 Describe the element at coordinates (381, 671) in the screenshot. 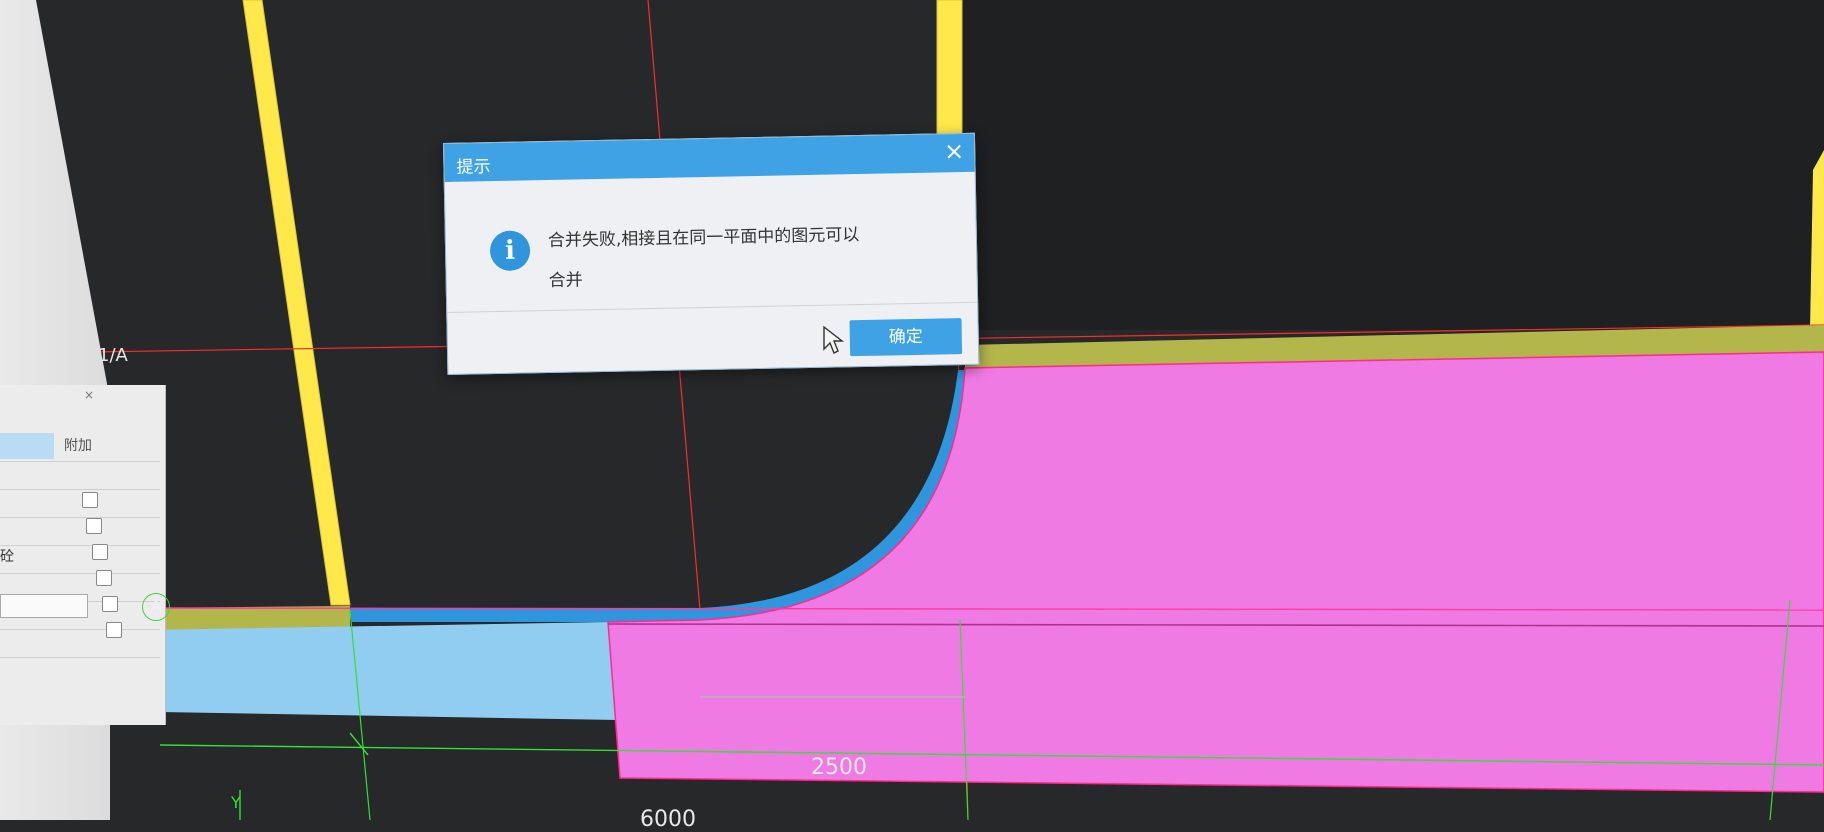

I see `slab-blue` at that location.